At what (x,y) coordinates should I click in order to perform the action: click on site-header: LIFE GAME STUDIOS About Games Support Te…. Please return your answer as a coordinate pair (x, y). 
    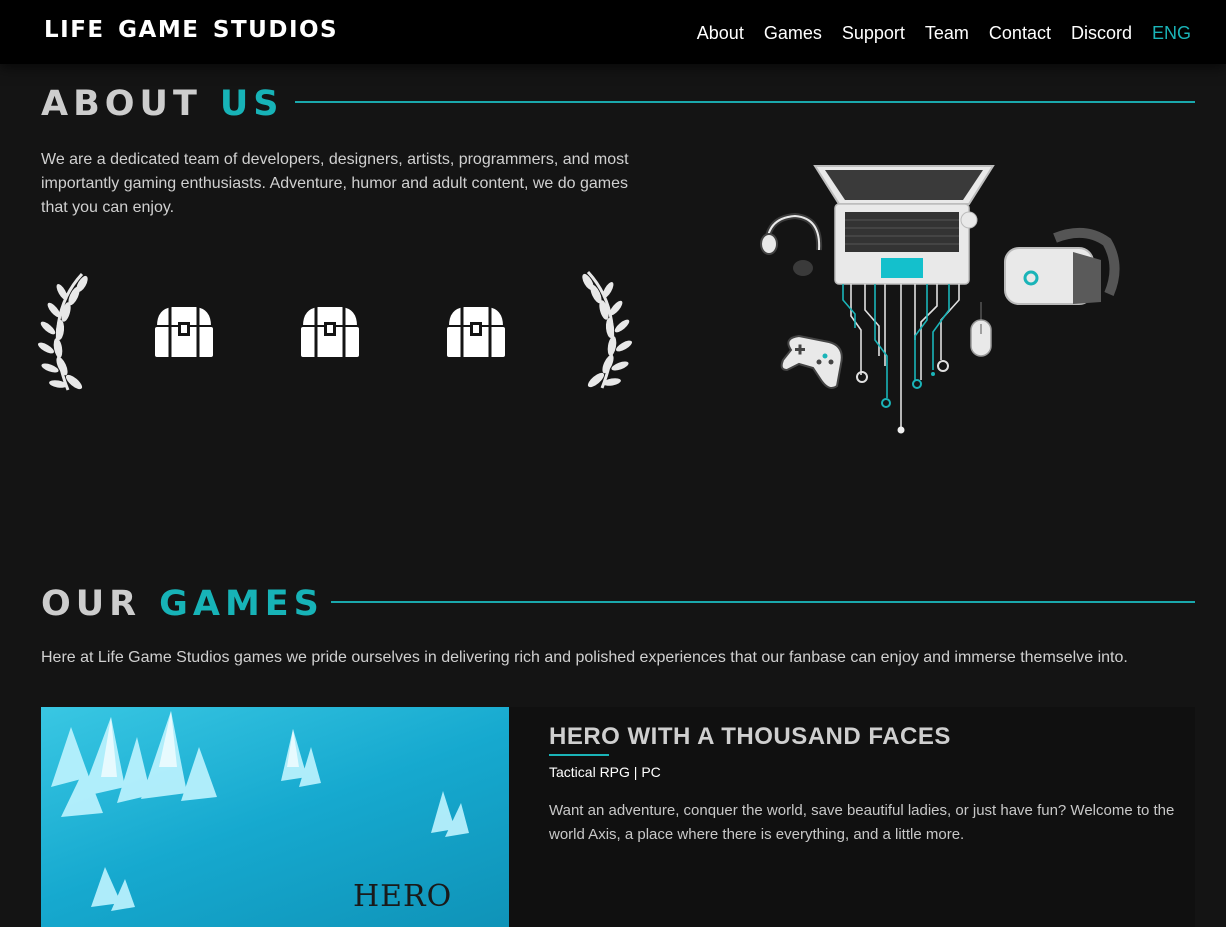
    Looking at the image, I should click on (613, 32).